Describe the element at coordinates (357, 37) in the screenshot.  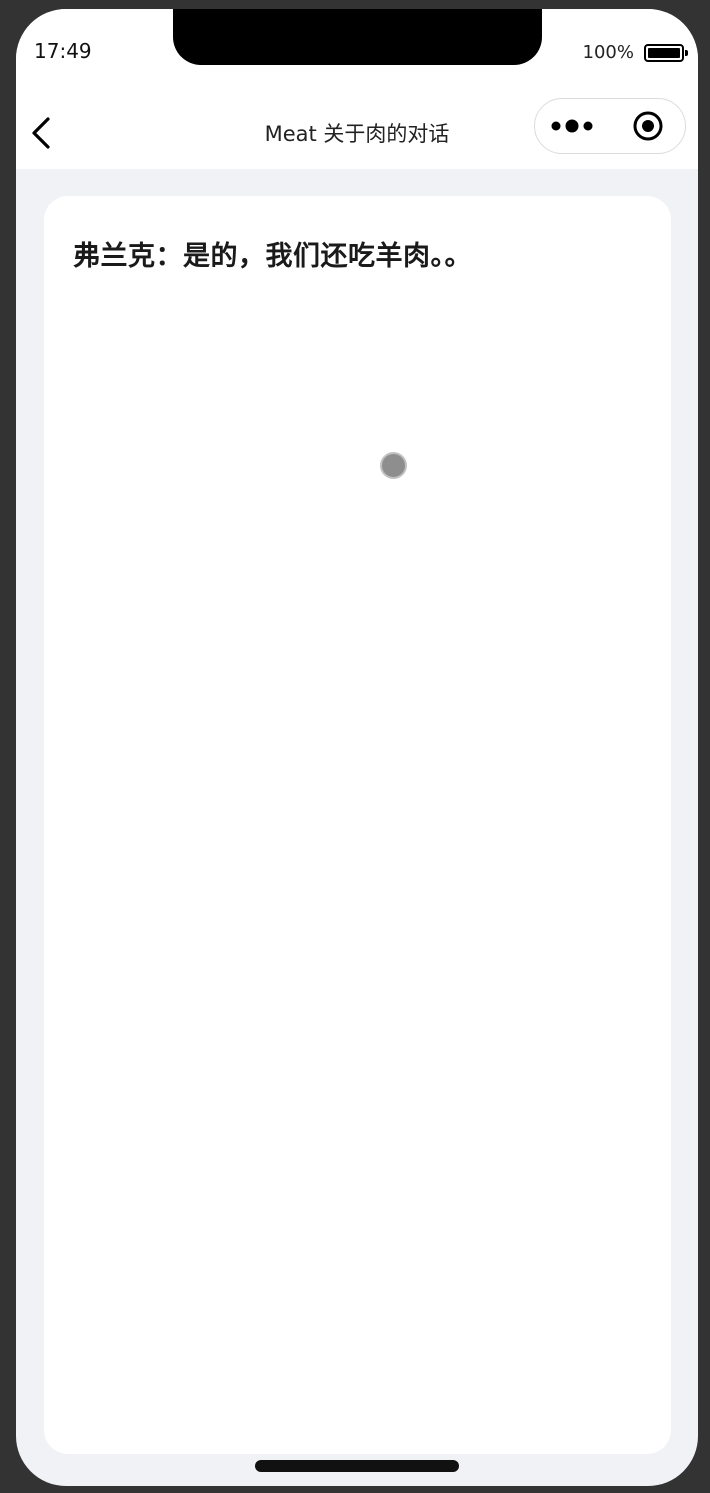
I see `notch` at that location.